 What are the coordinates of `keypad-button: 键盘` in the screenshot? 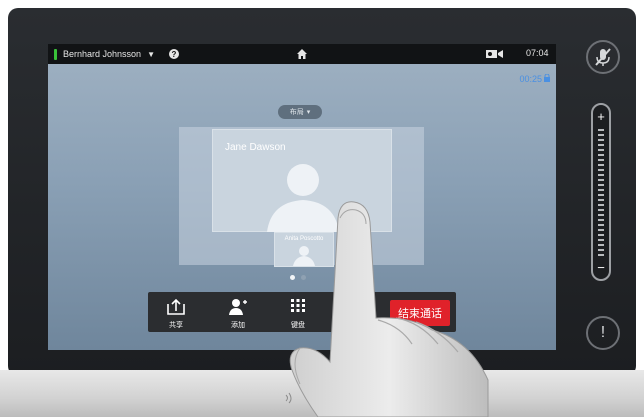 It's located at (298, 312).